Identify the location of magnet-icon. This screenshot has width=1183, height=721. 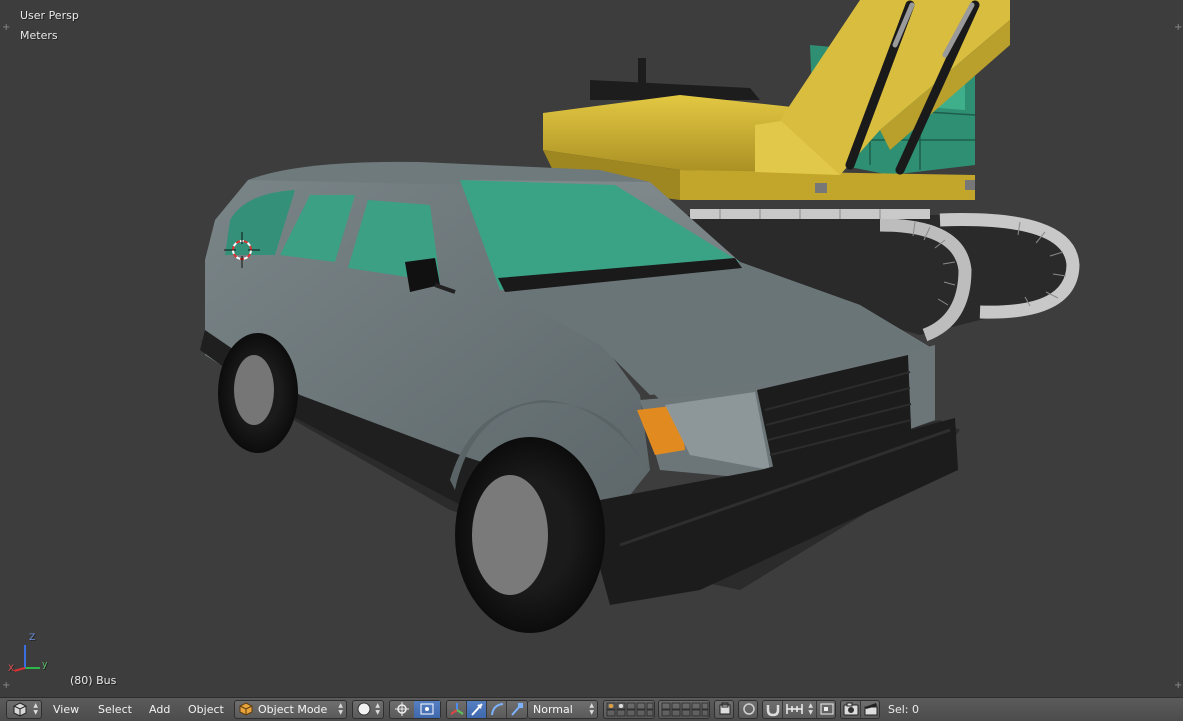
(773, 711).